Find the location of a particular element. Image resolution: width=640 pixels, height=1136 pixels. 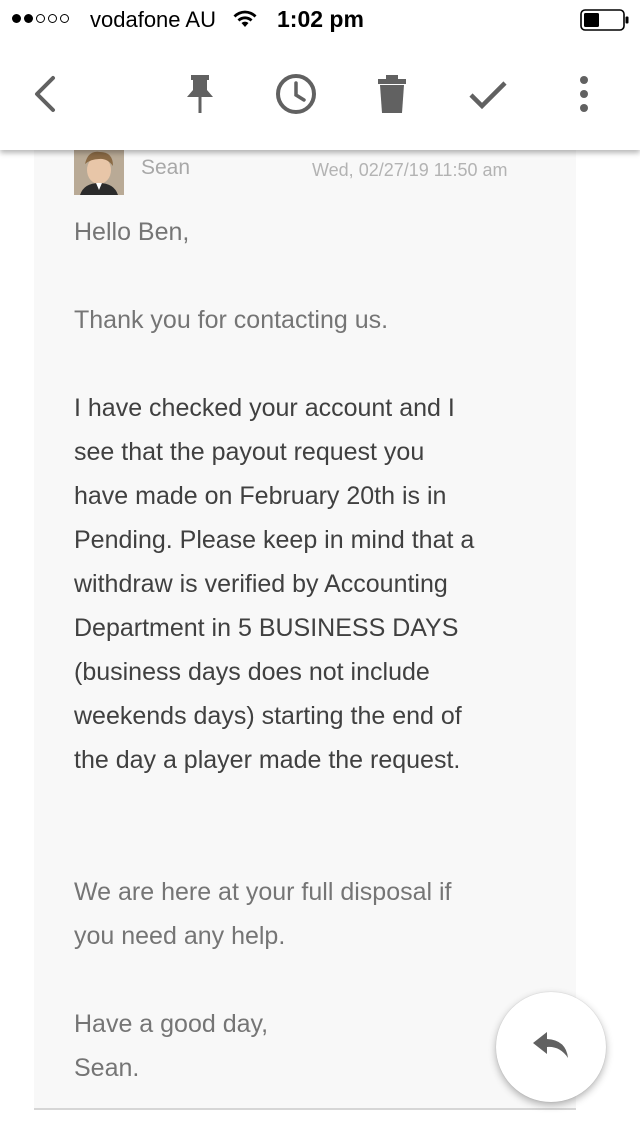

wifi-icon is located at coordinates (245, 21).